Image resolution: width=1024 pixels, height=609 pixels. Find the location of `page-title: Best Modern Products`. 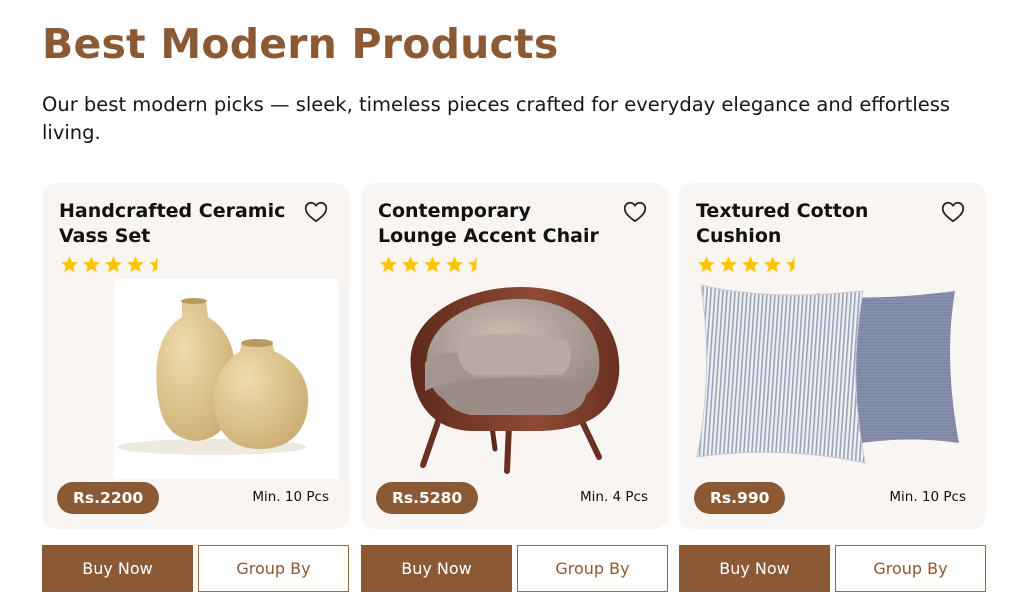

page-title: Best Modern Products is located at coordinates (300, 44).